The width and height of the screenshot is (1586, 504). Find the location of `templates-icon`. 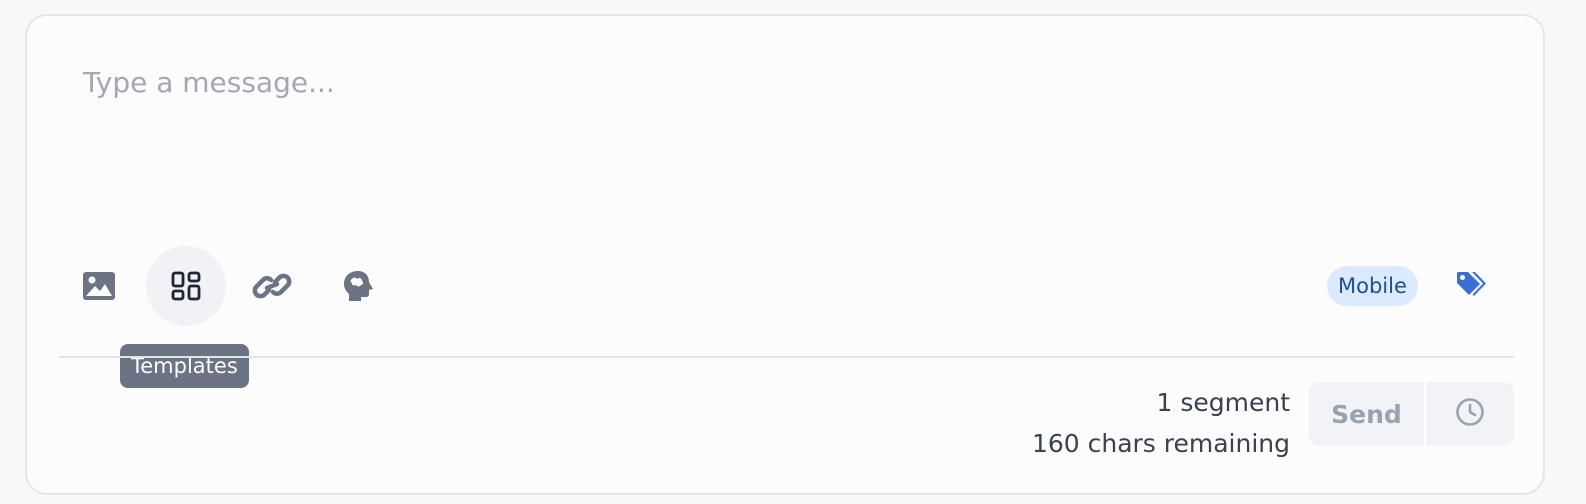

templates-icon is located at coordinates (186, 286).